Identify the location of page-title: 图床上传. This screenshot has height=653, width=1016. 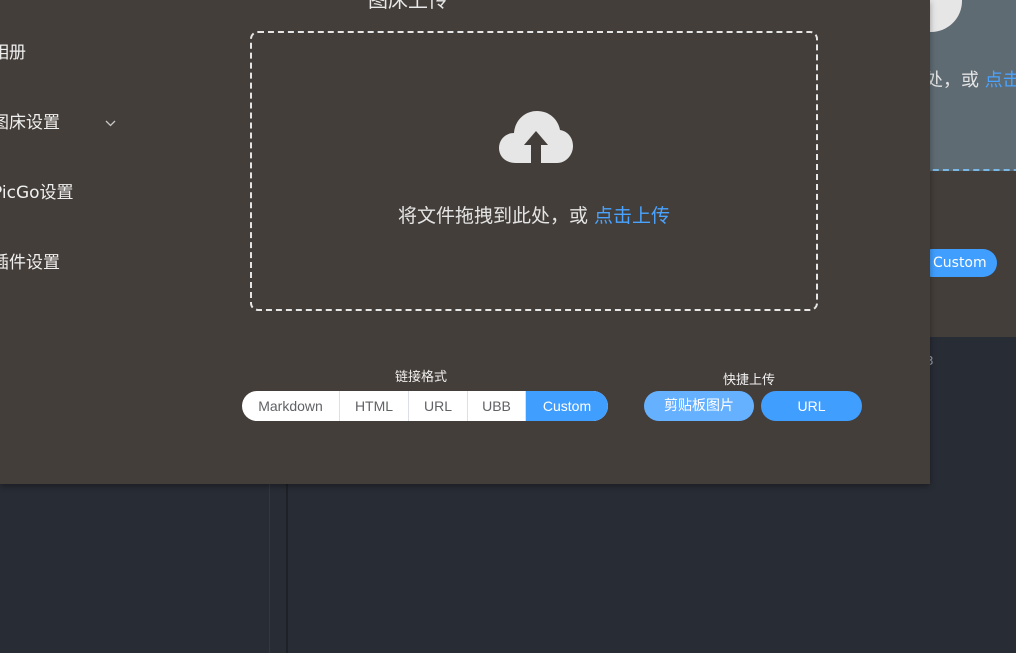
(408, 6).